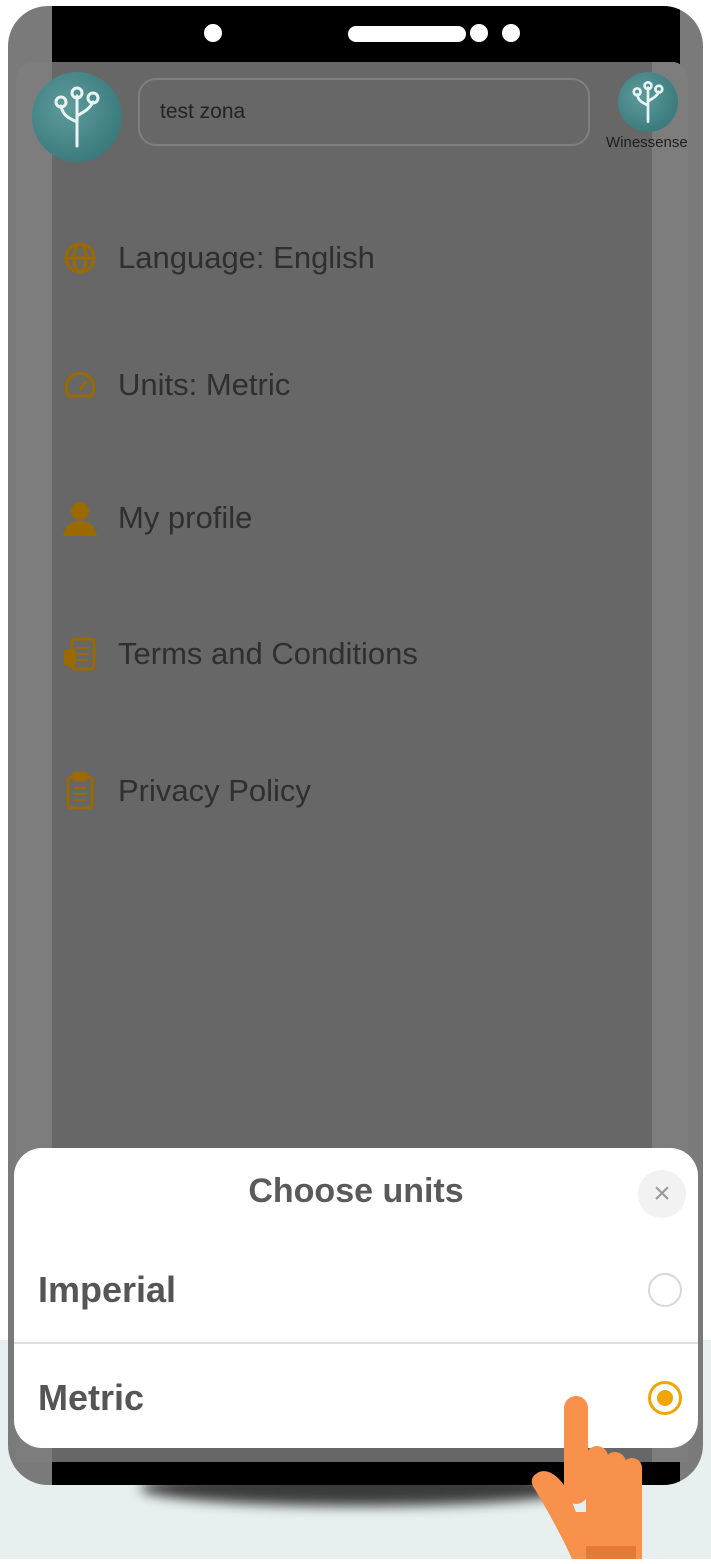  I want to click on close-icon: ×, so click(662, 1193).